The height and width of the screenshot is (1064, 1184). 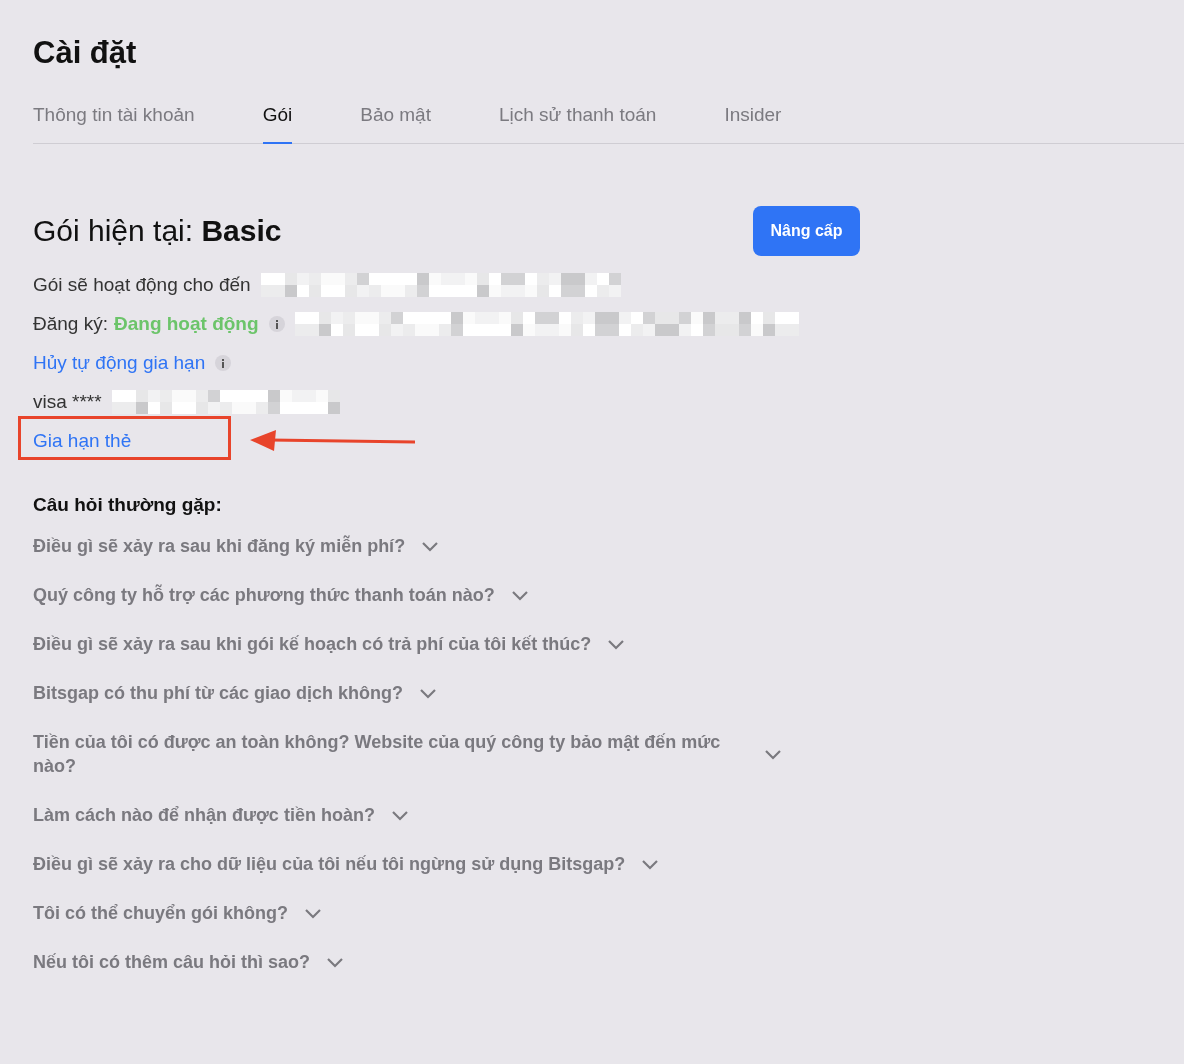 I want to click on subscription-status: Đang hoạt động, so click(x=186, y=324).